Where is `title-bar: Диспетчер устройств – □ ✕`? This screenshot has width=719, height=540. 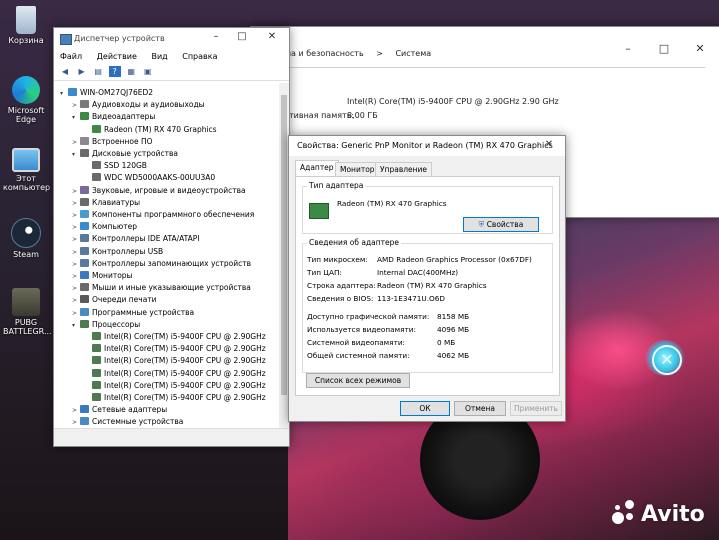 title-bar: Диспетчер устройств – □ ✕ is located at coordinates (171, 39).